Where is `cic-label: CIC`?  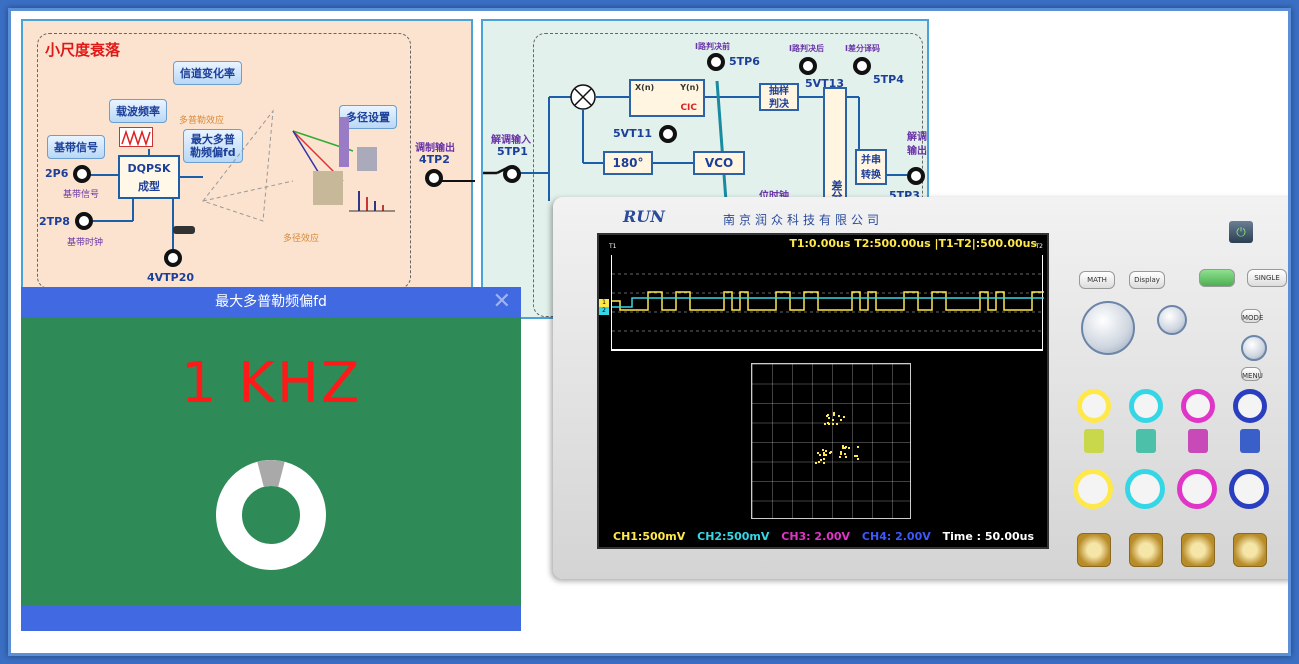
cic-label: CIC is located at coordinates (688, 108).